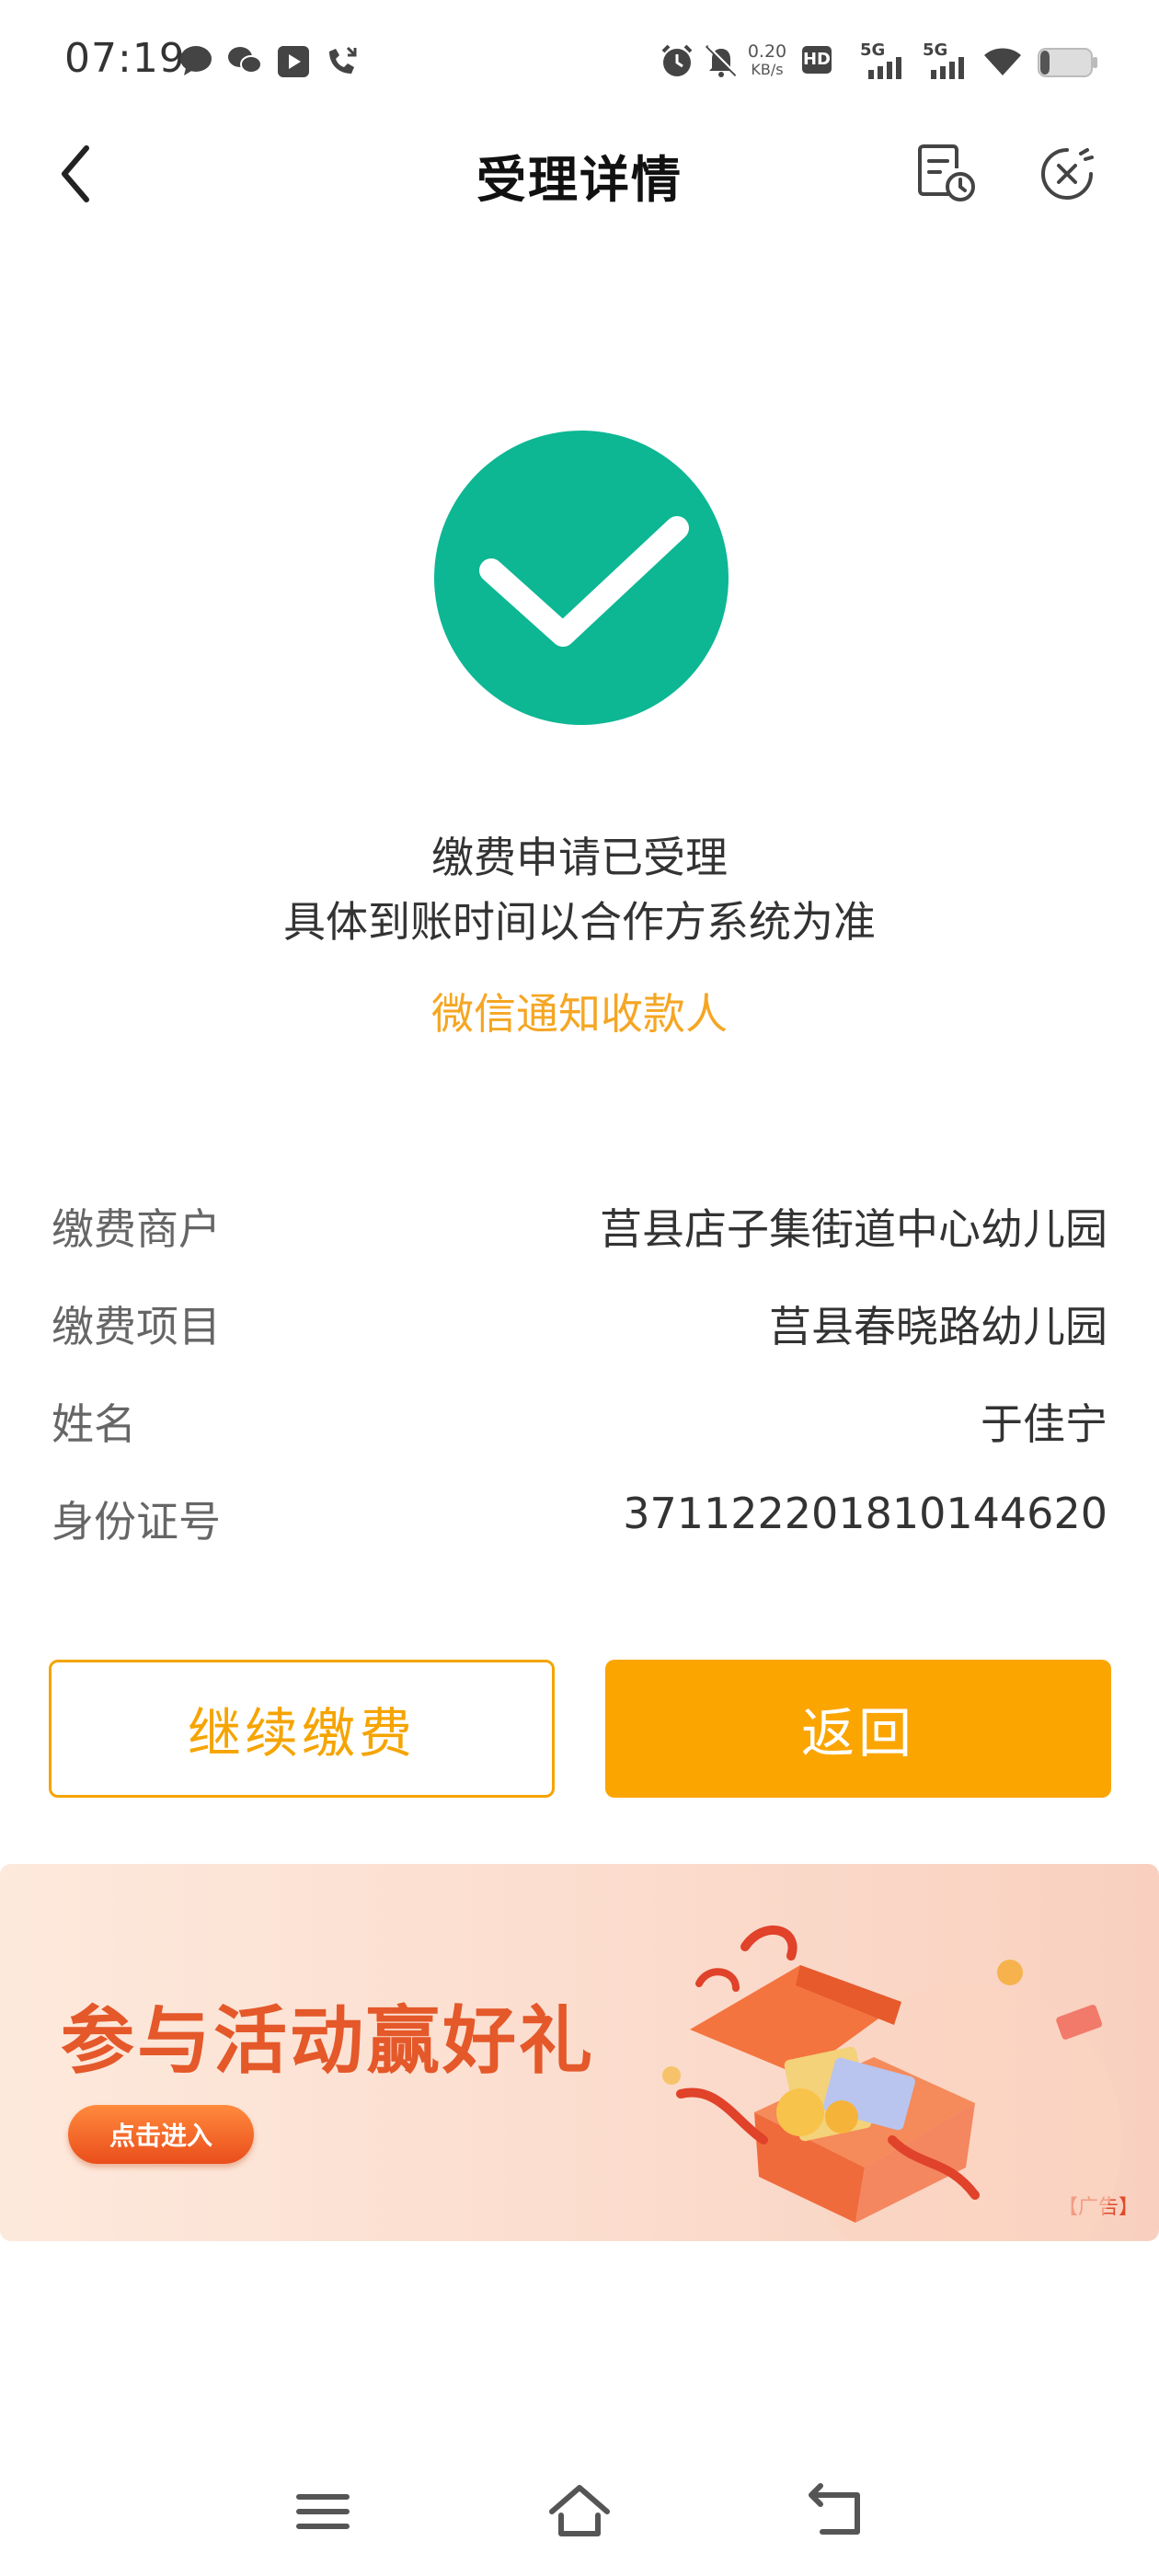 The width and height of the screenshot is (1159, 2576). Describe the element at coordinates (302, 1729) in the screenshot. I see `continue-payment-button: 继续缴费` at that location.